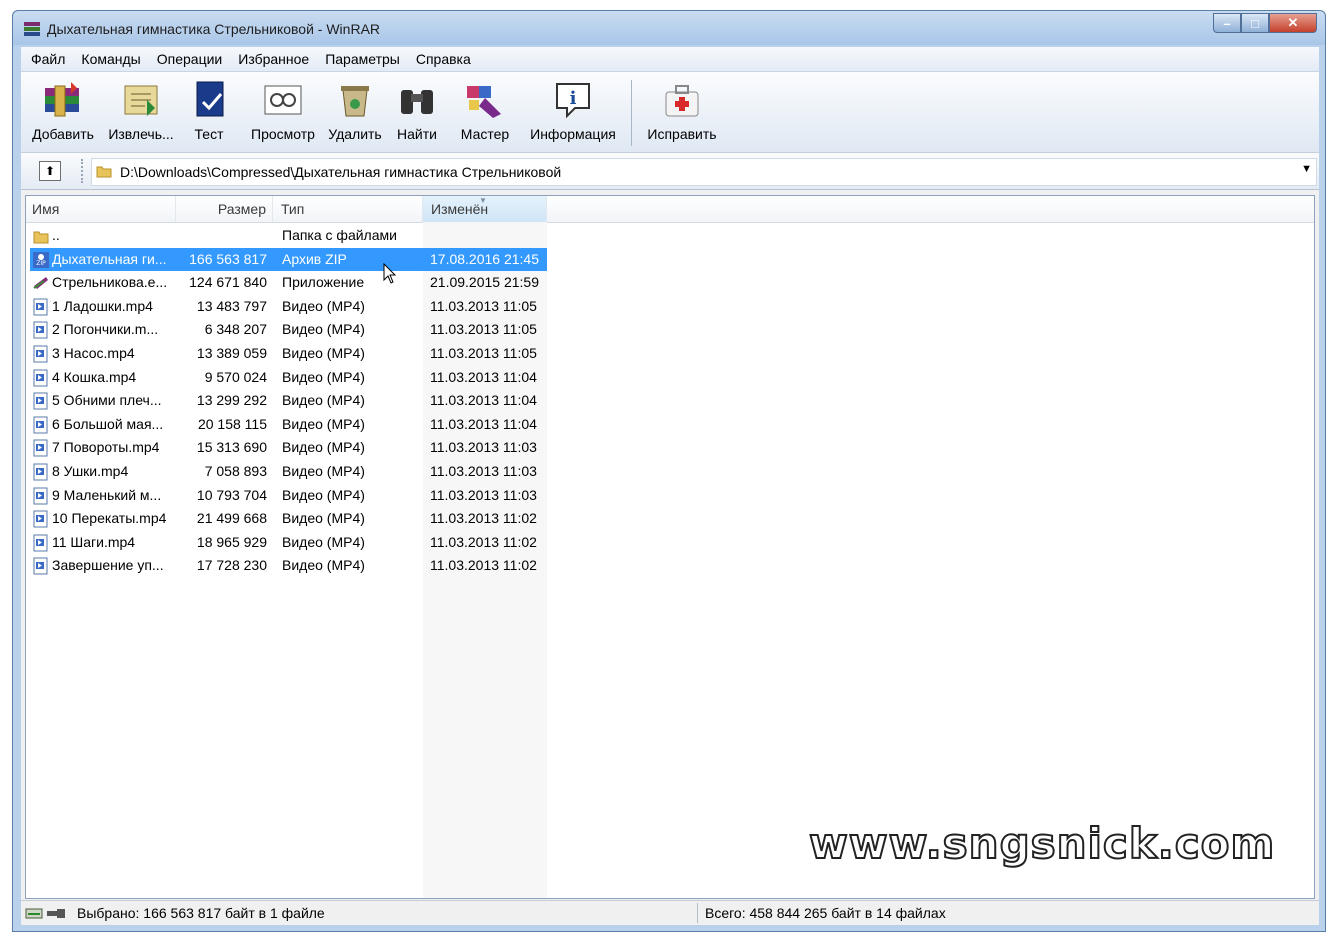 The image size is (1330, 936). Describe the element at coordinates (48, 913) in the screenshot. I see `drive-key-icon` at that location.